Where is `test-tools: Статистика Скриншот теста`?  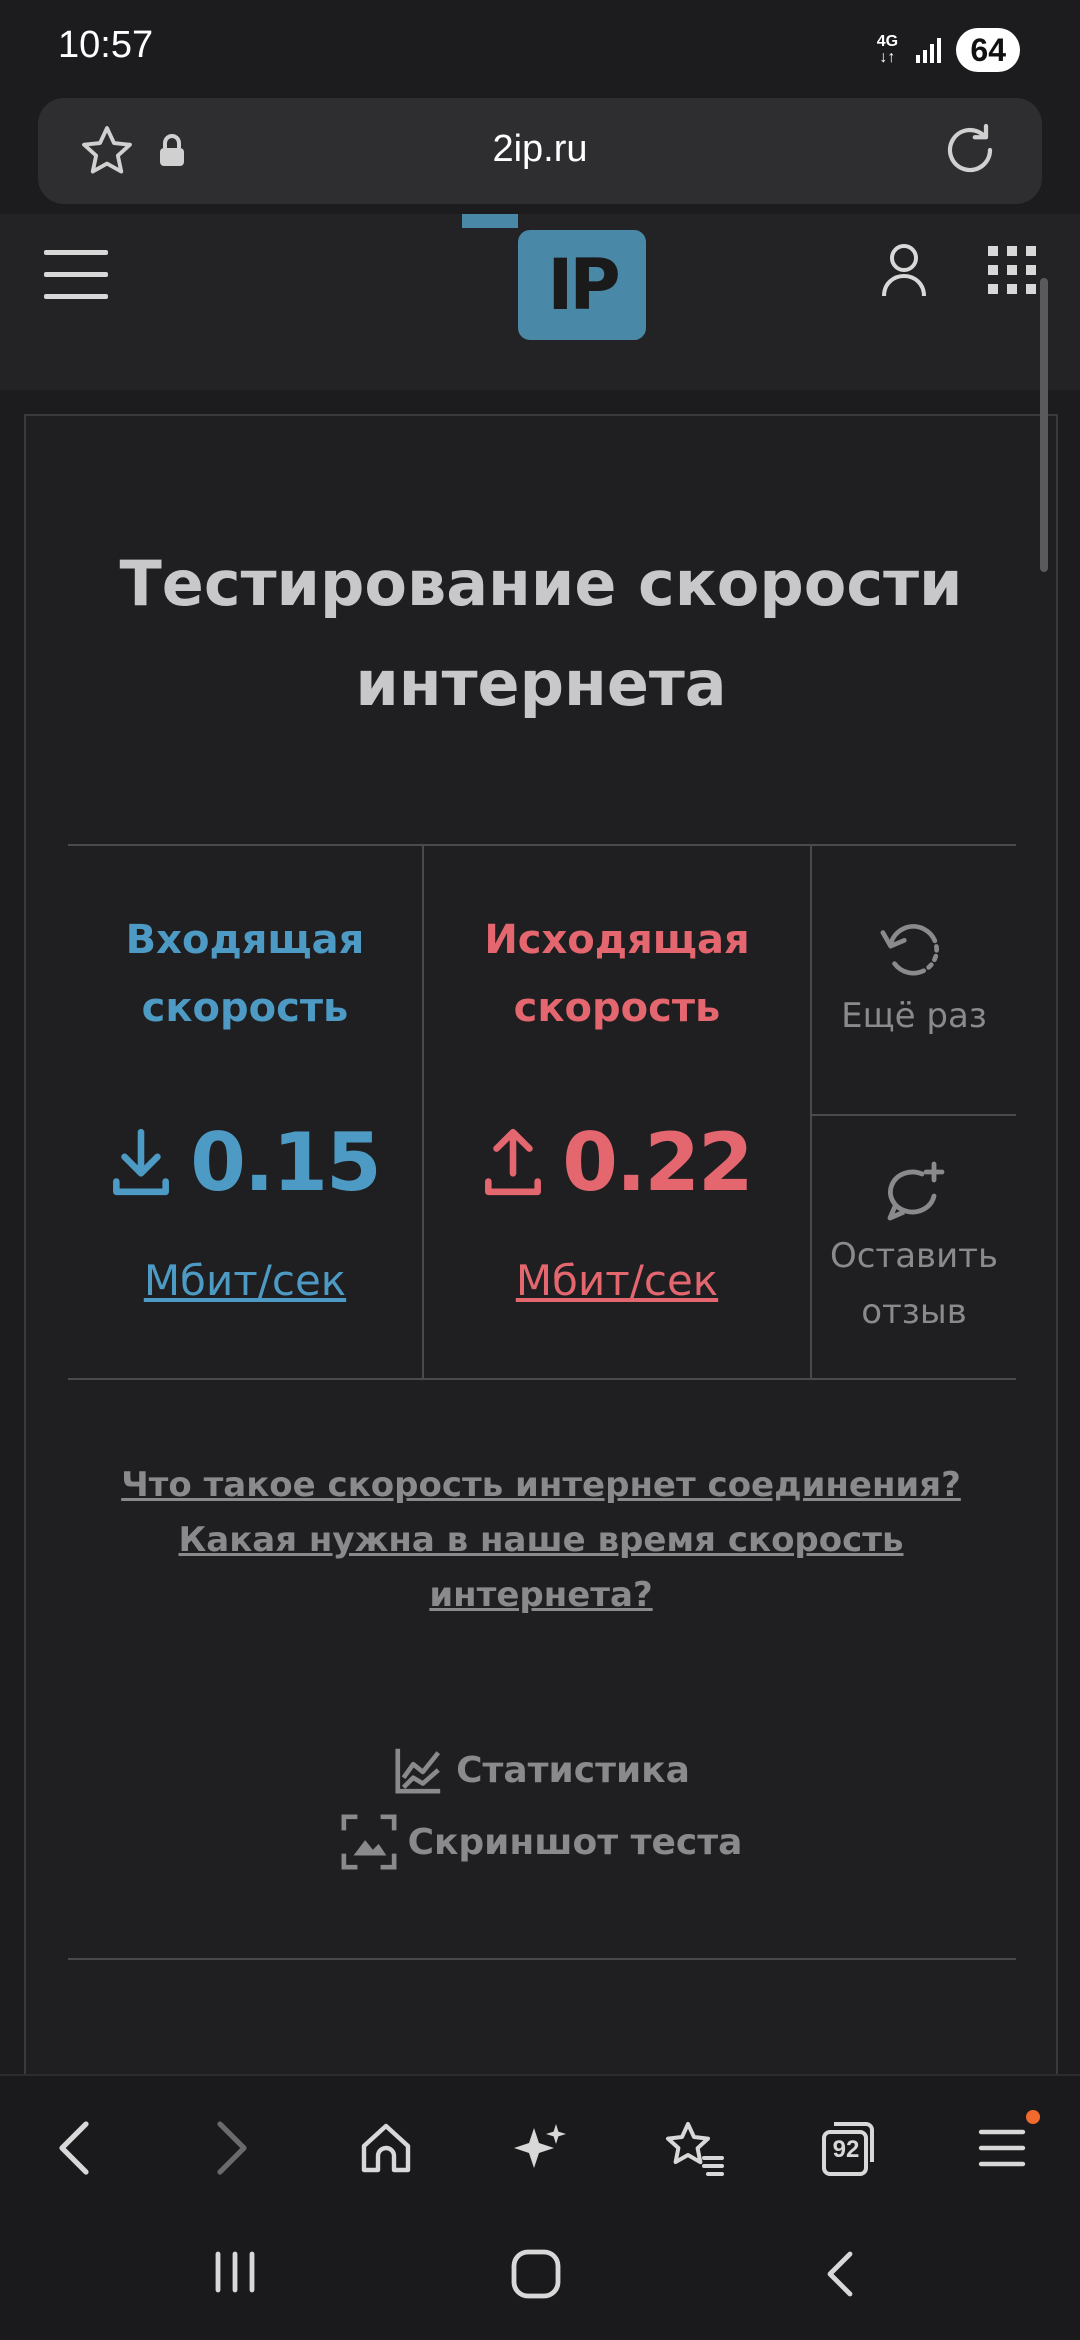 test-tools: Статистика Скриншот теста is located at coordinates (541, 1806).